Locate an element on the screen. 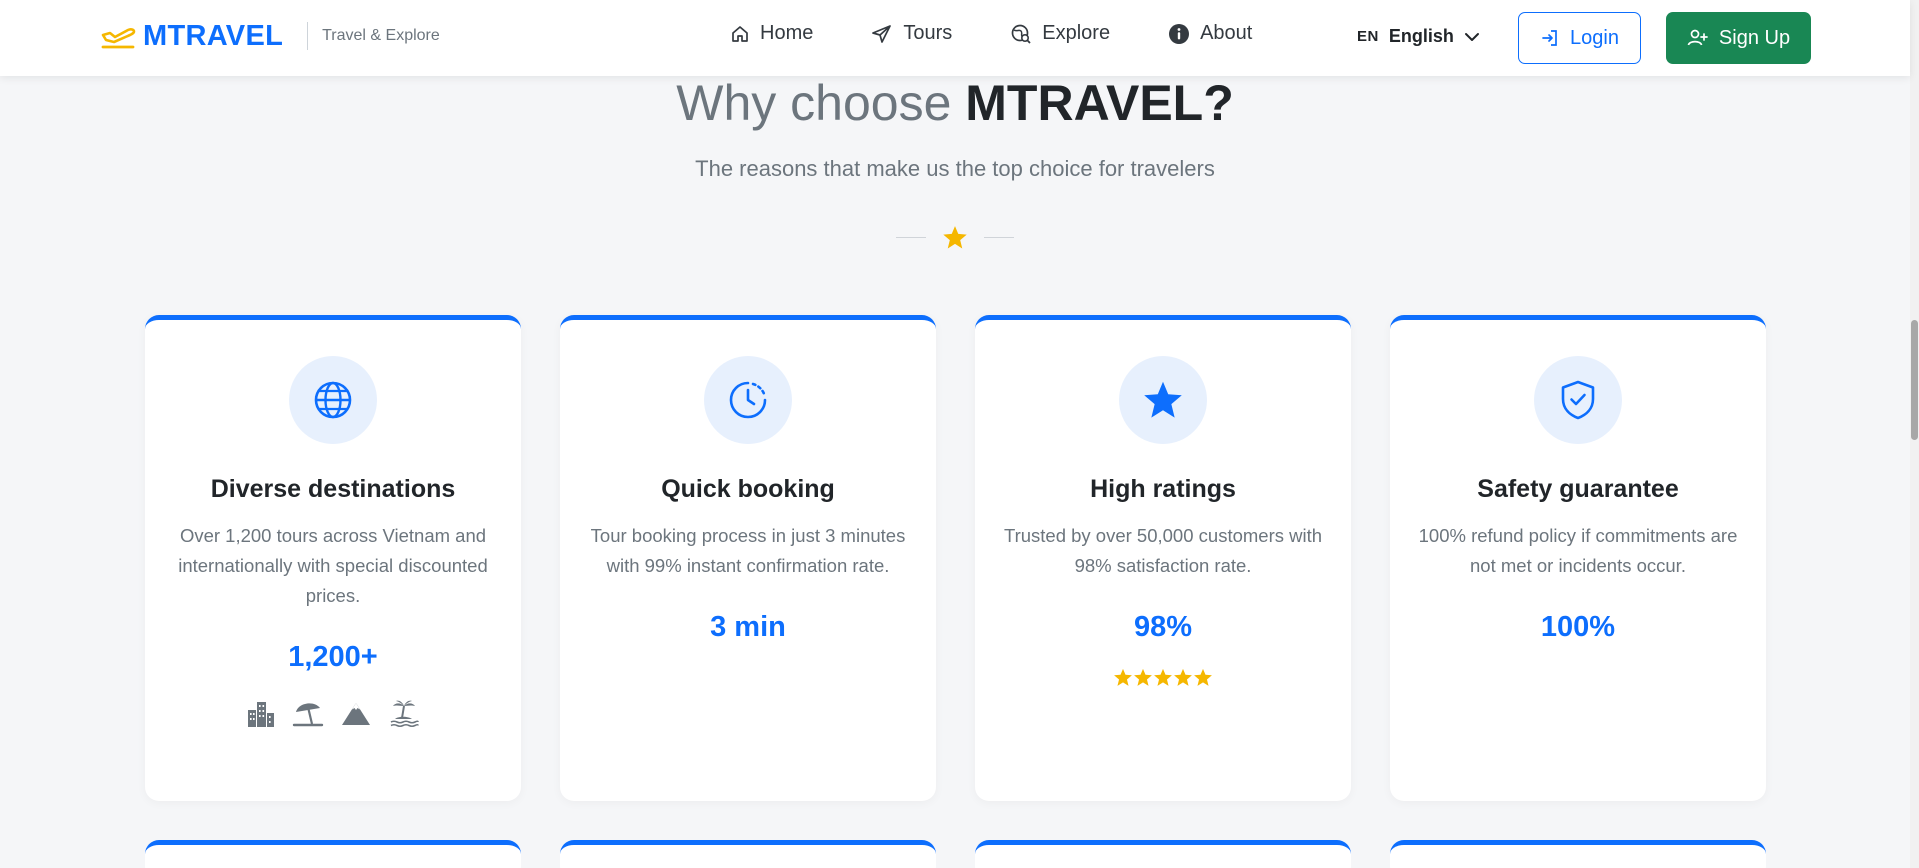 This screenshot has width=1919, height=868. signup-button: Sign Up is located at coordinates (1738, 38).